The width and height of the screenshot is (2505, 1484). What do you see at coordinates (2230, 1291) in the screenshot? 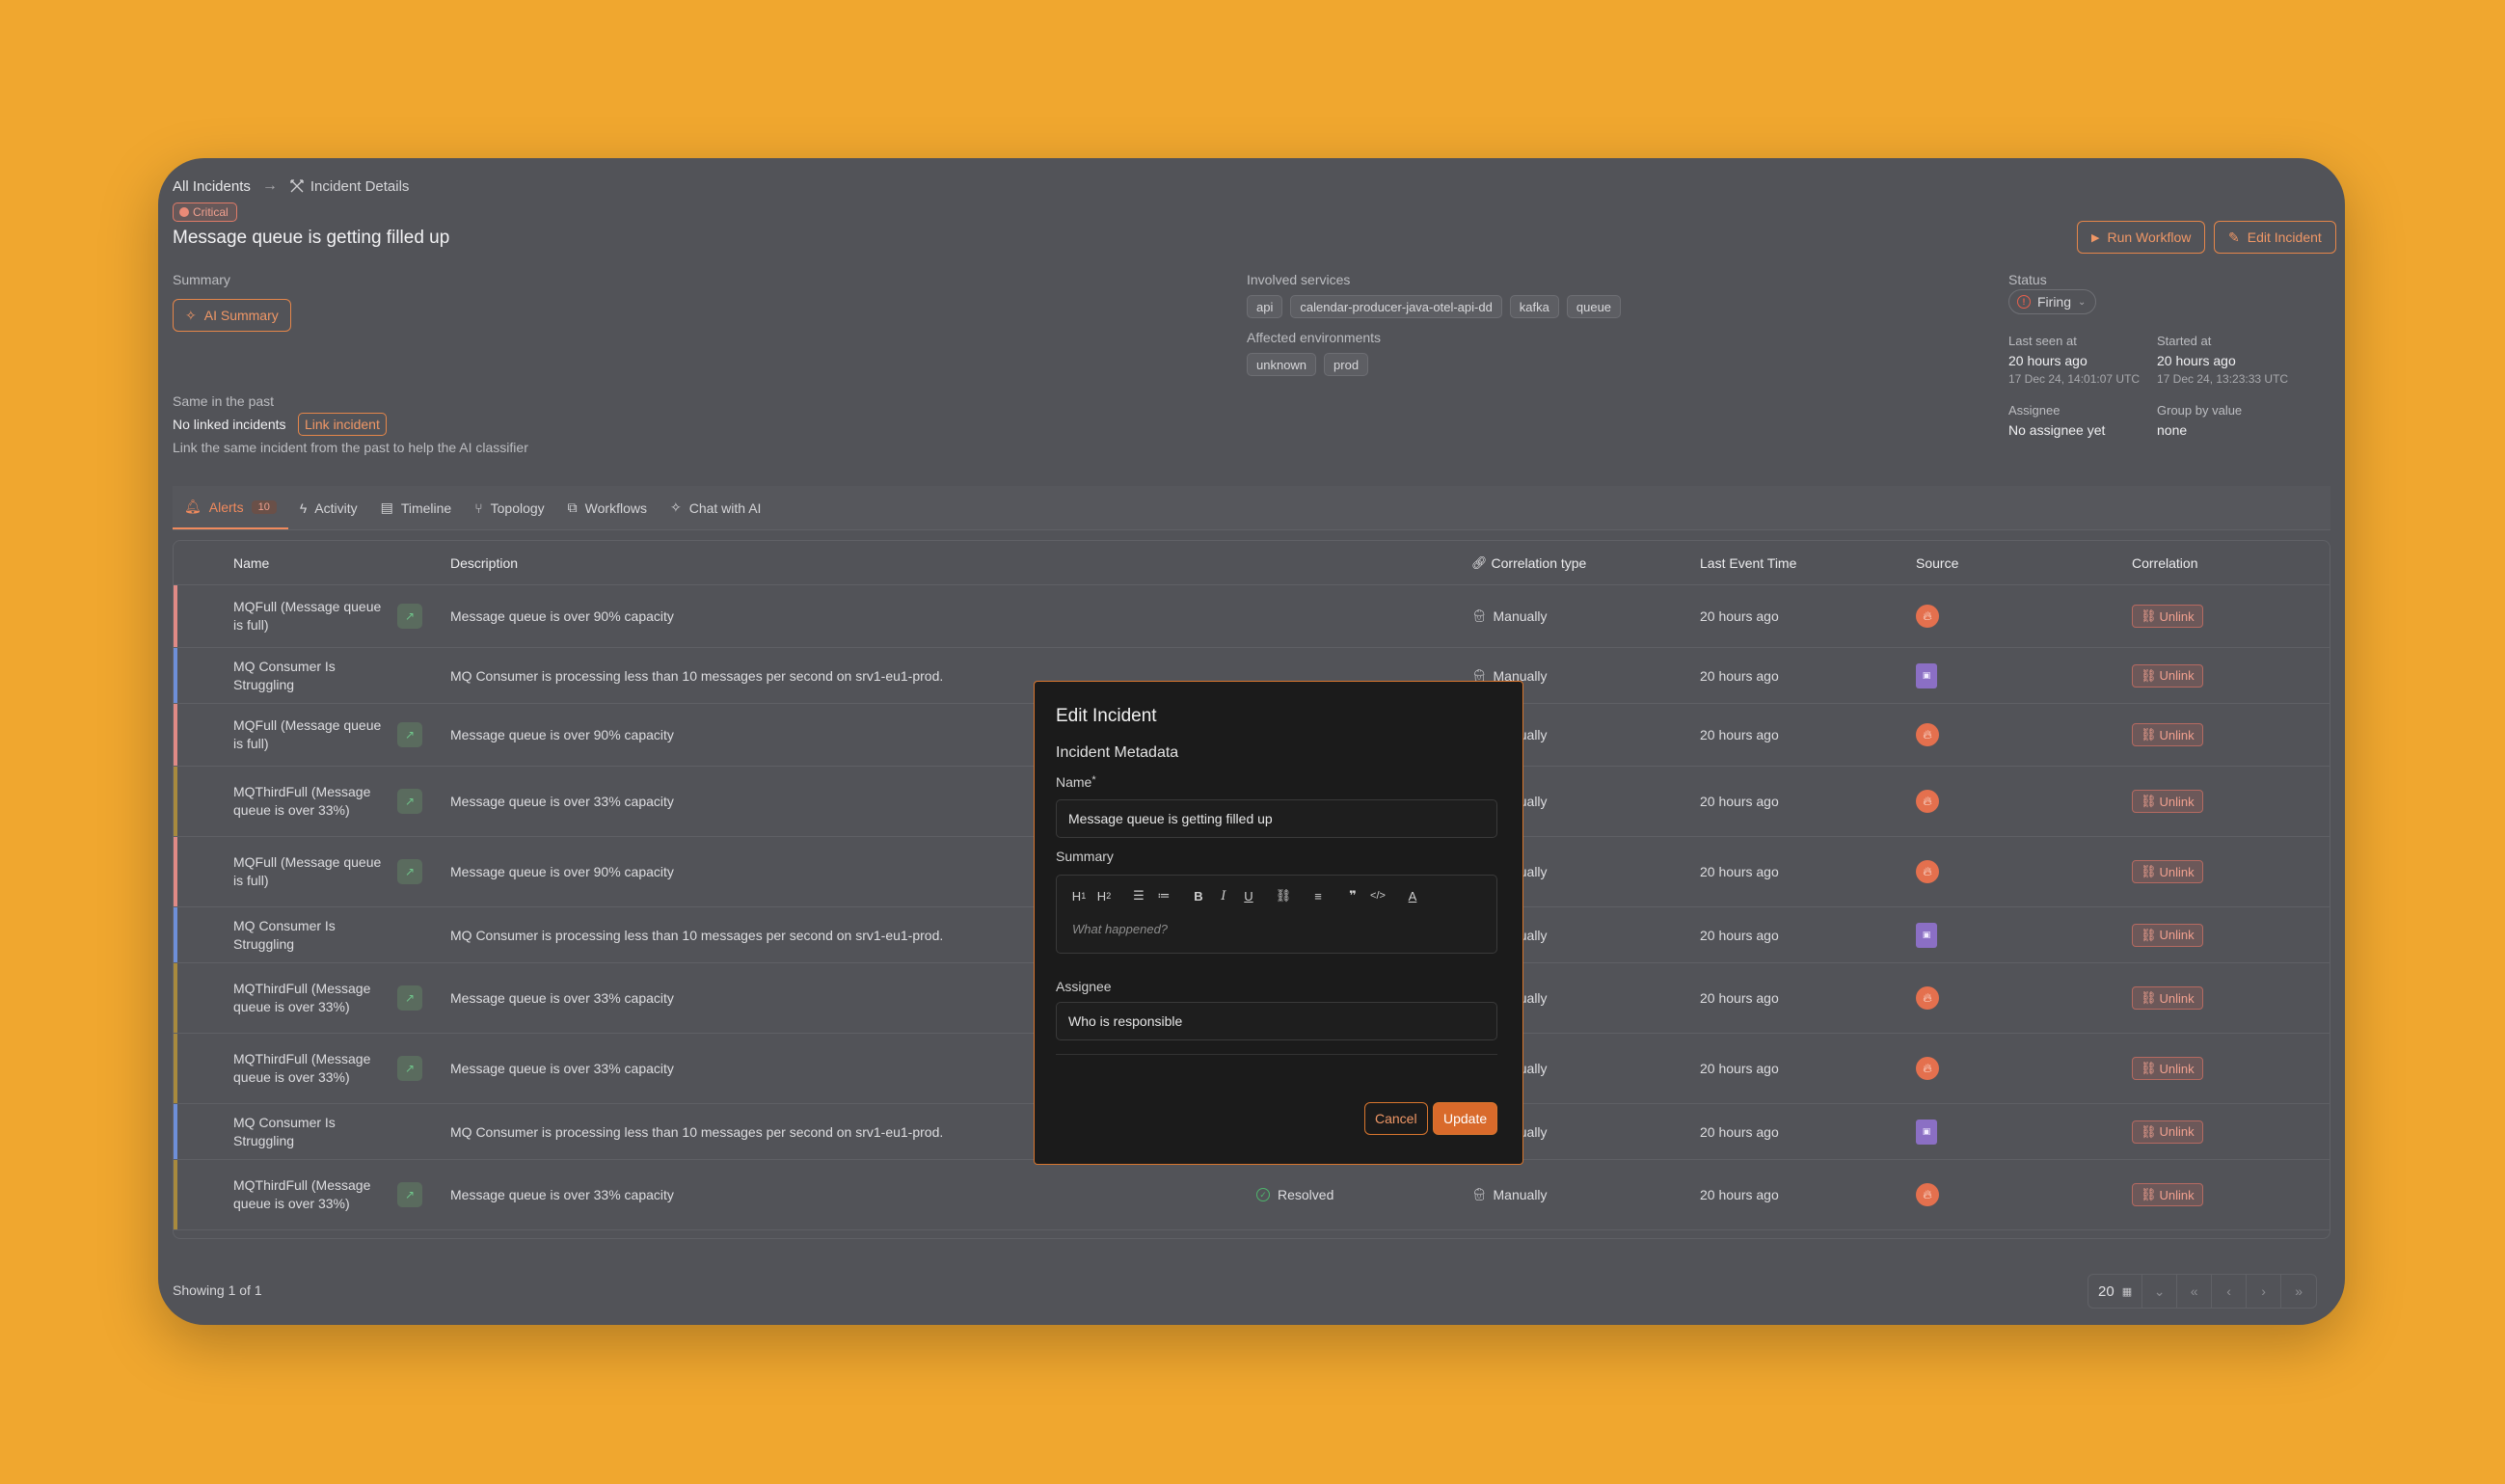
I see `prev-page-button: ‹` at bounding box center [2230, 1291].